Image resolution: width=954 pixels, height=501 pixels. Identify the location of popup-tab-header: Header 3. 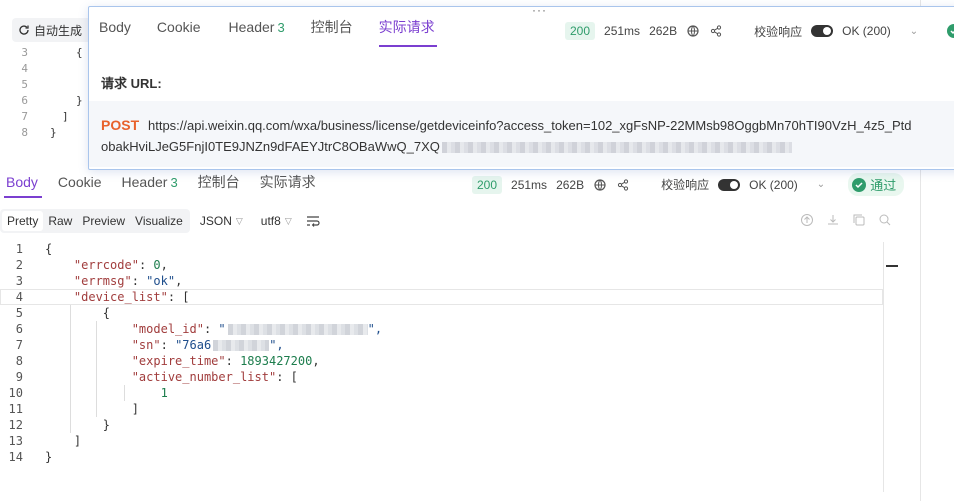
(253, 27).